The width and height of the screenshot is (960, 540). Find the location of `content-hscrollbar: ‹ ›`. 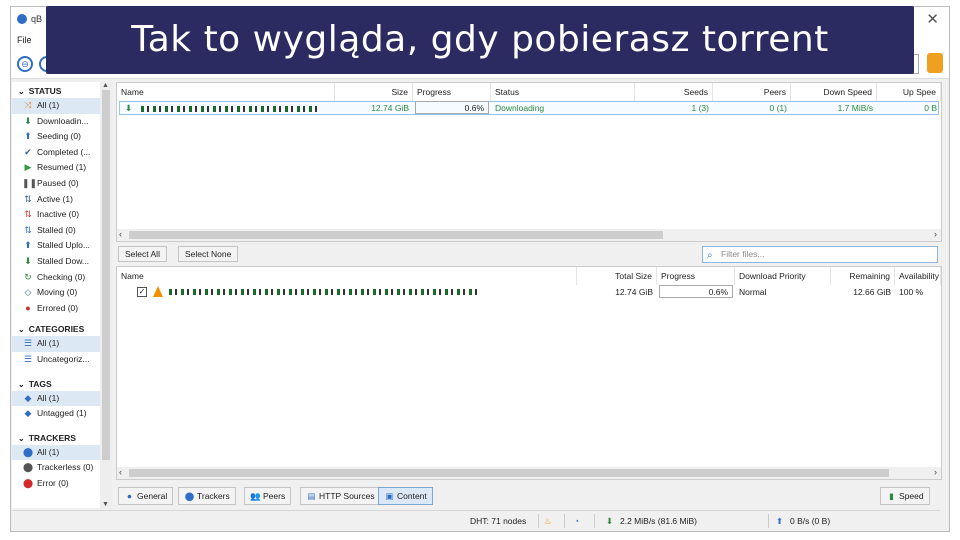

content-hscrollbar: ‹ › is located at coordinates (529, 473).